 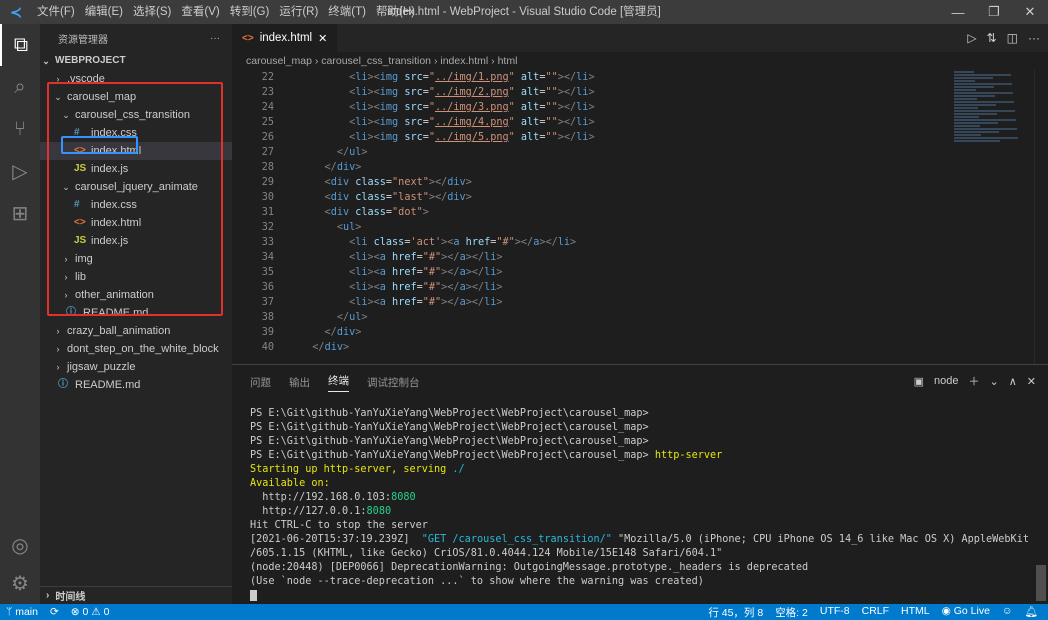 I want to click on tree-item: ⌄ carousel_css_transition, so click(x=136, y=115).